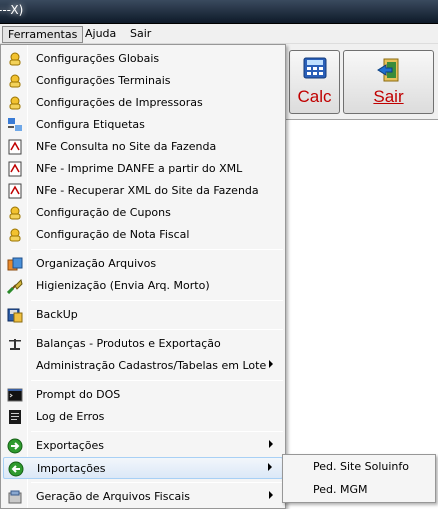  What do you see at coordinates (43, 34) in the screenshot?
I see `menu-ferramentas: Ferramentas` at bounding box center [43, 34].